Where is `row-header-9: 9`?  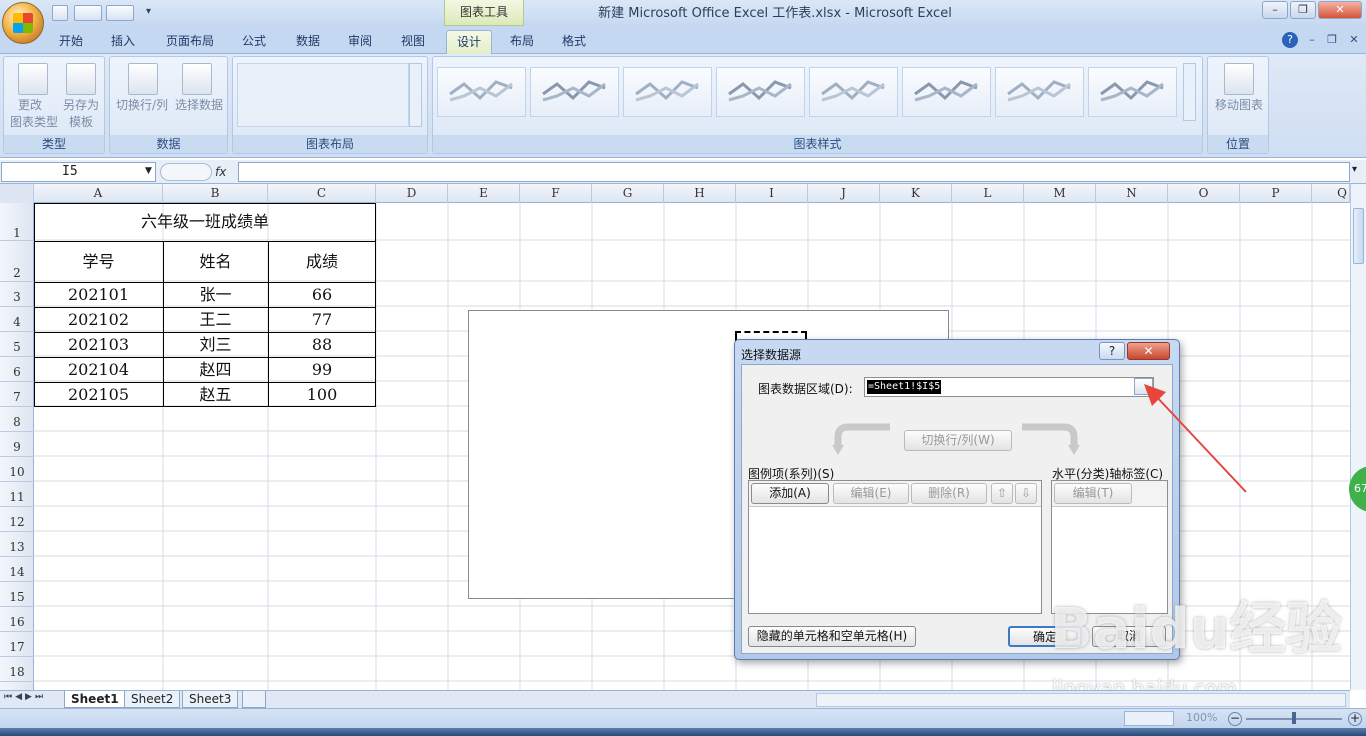 row-header-9: 9 is located at coordinates (17, 444).